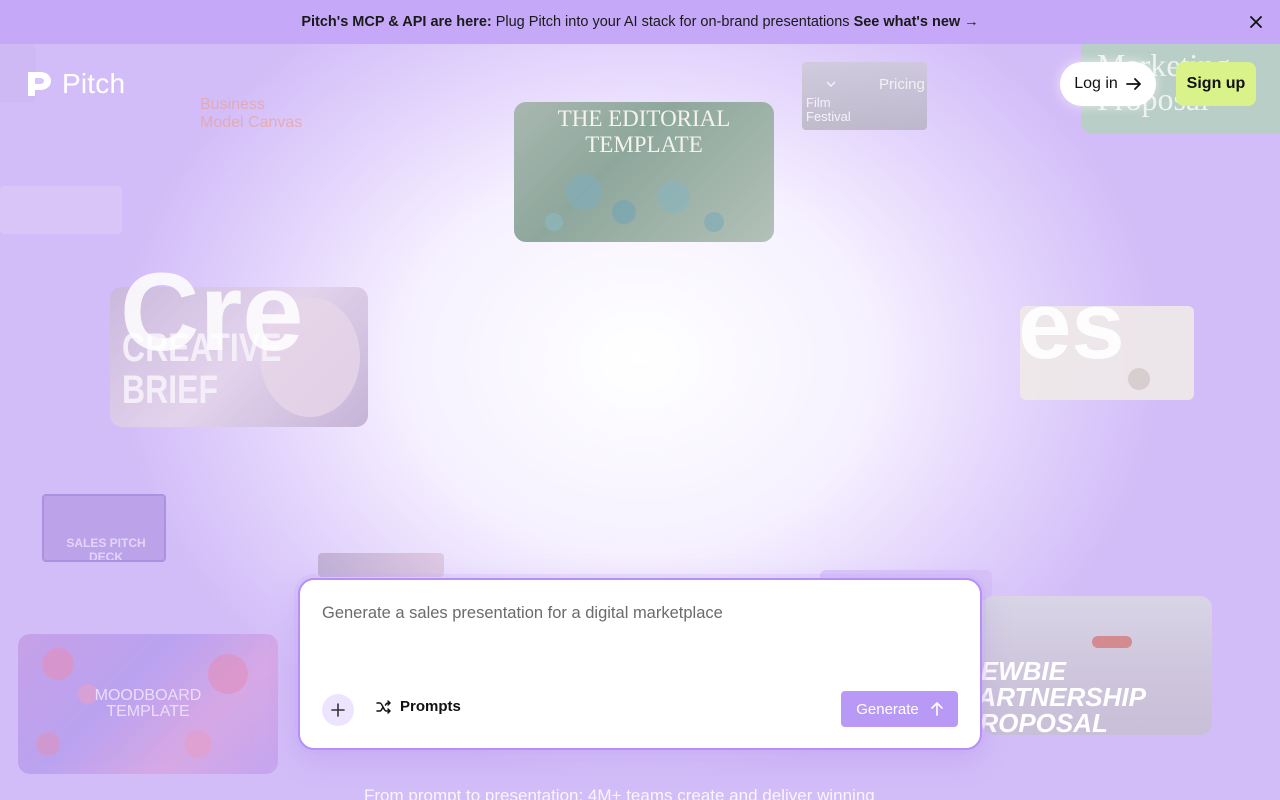 Image resolution: width=1280 pixels, height=800 pixels. Describe the element at coordinates (1071, 325) in the screenshot. I see `hero-title-ghost-right: es` at that location.